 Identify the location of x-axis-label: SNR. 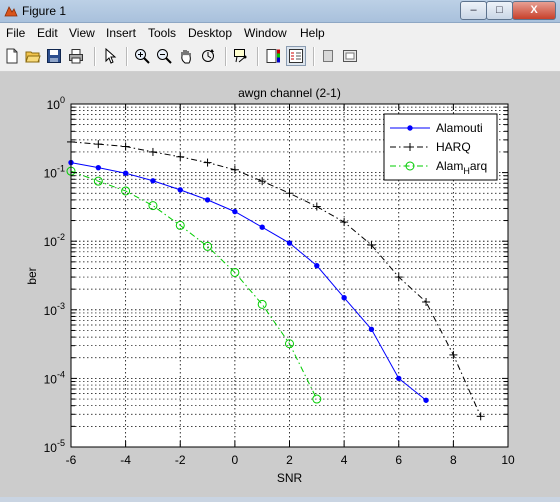
(290, 478).